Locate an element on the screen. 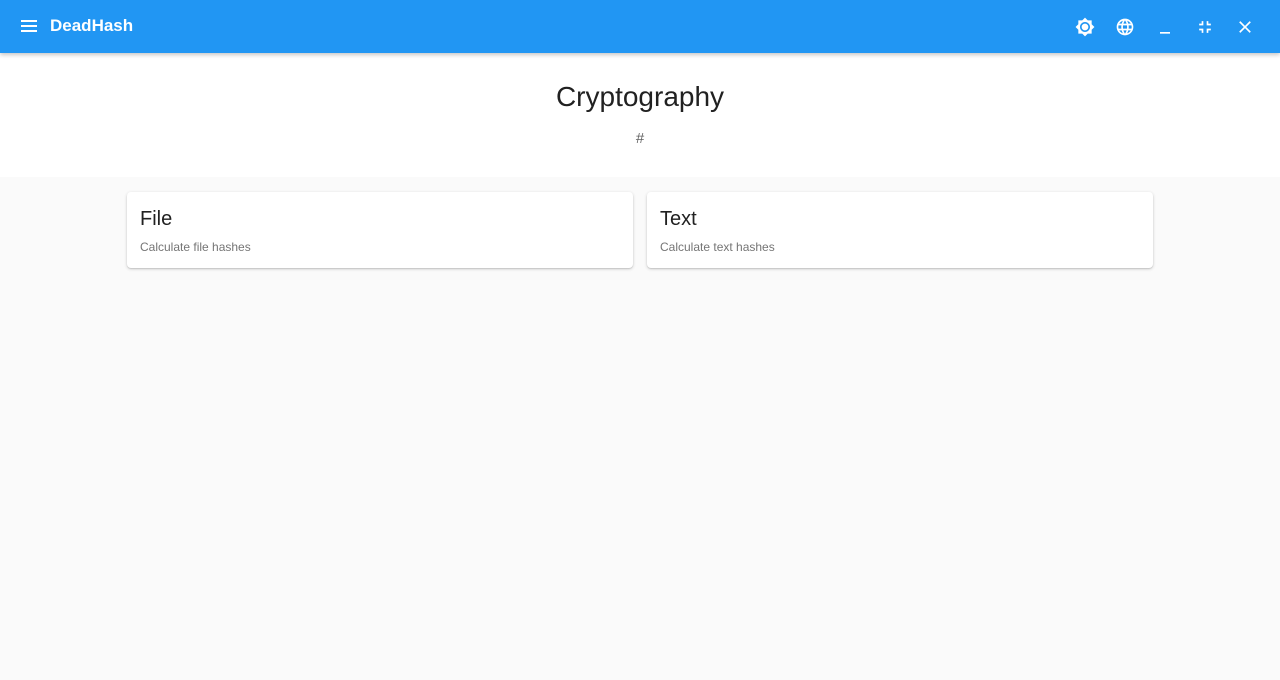 This screenshot has width=1280, height=680. menu-button is located at coordinates (30, 26).